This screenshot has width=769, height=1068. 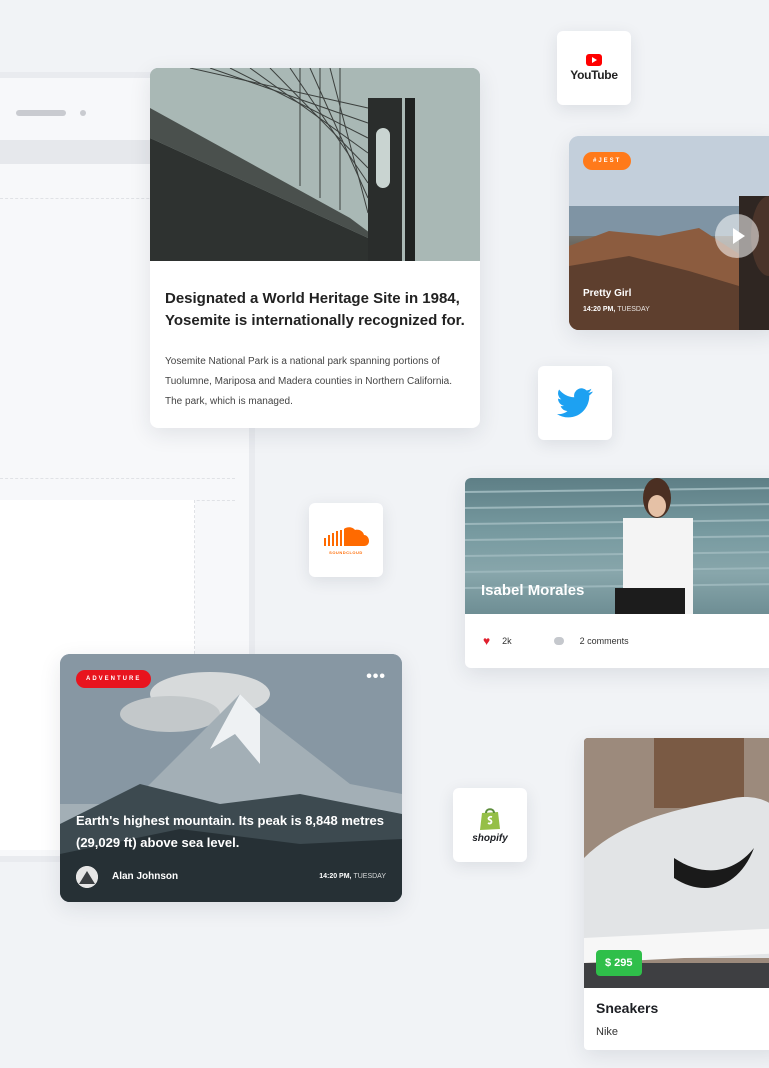 I want to click on play-button, so click(x=737, y=236).